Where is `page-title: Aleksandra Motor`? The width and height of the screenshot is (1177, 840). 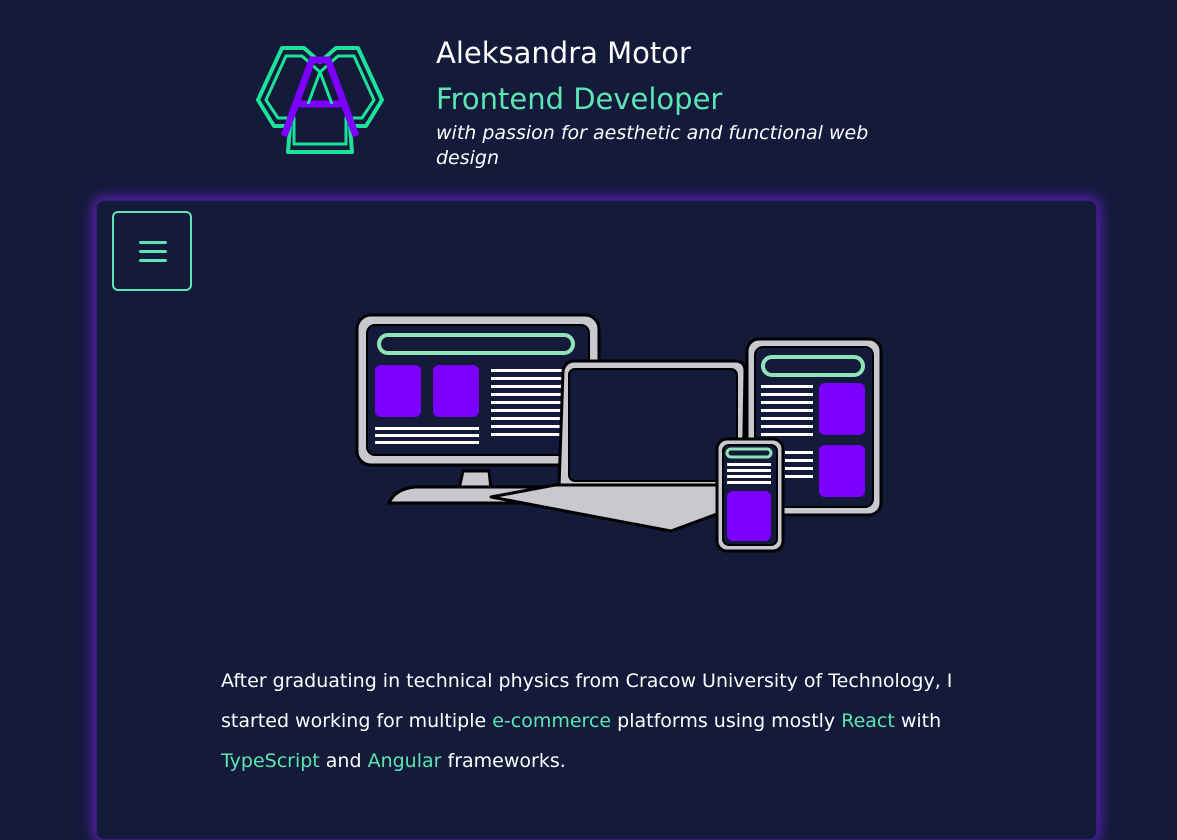
page-title: Aleksandra Motor is located at coordinates (563, 53).